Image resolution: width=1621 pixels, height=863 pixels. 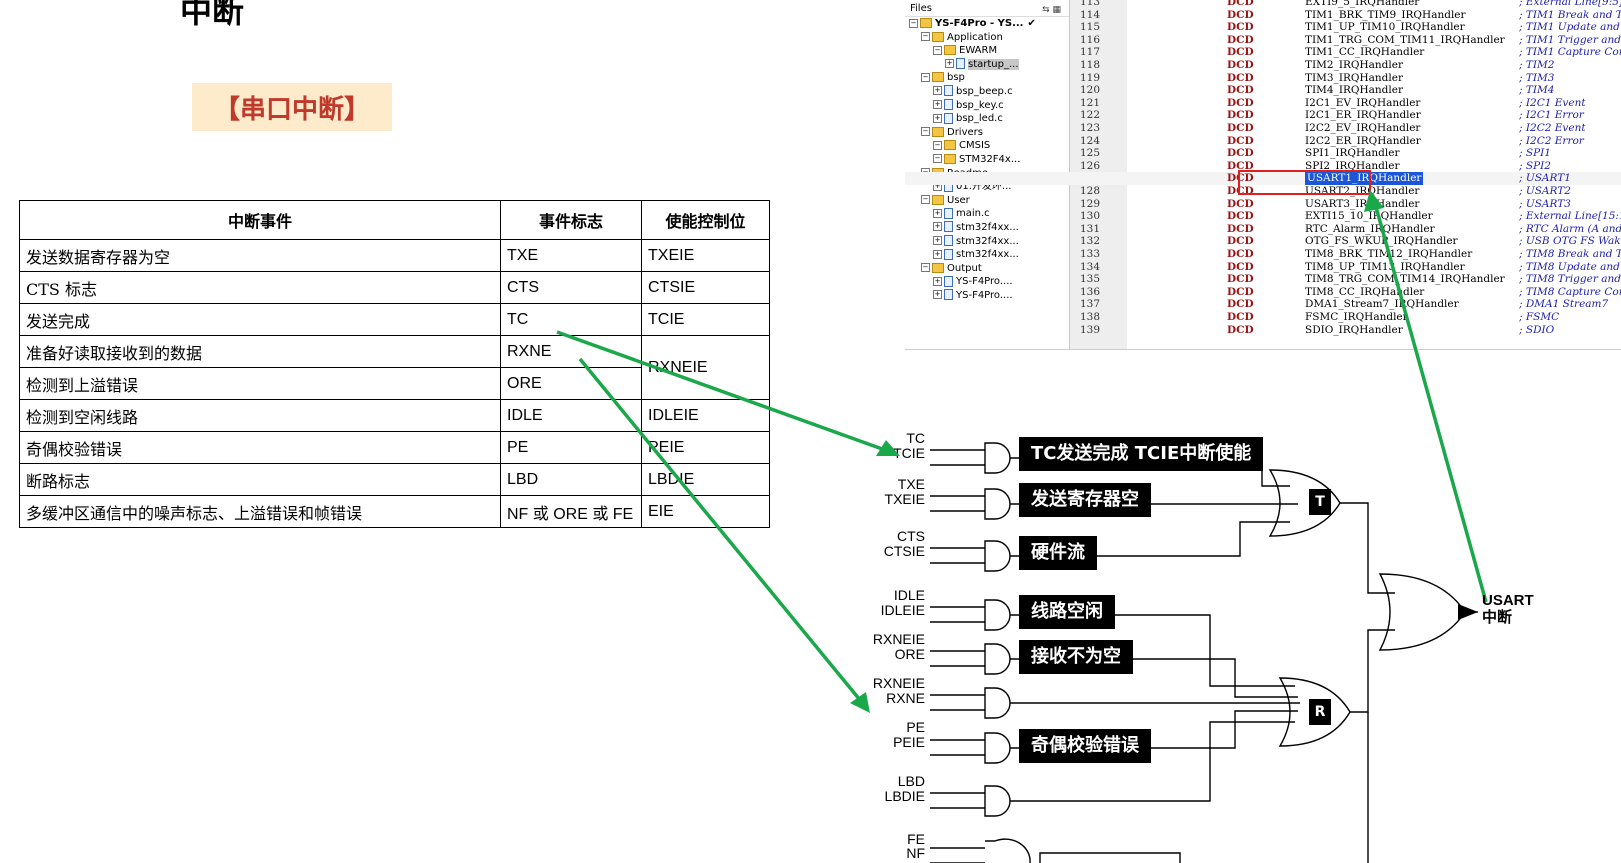 I want to click on gate-r-label: R, so click(x=1320, y=712).